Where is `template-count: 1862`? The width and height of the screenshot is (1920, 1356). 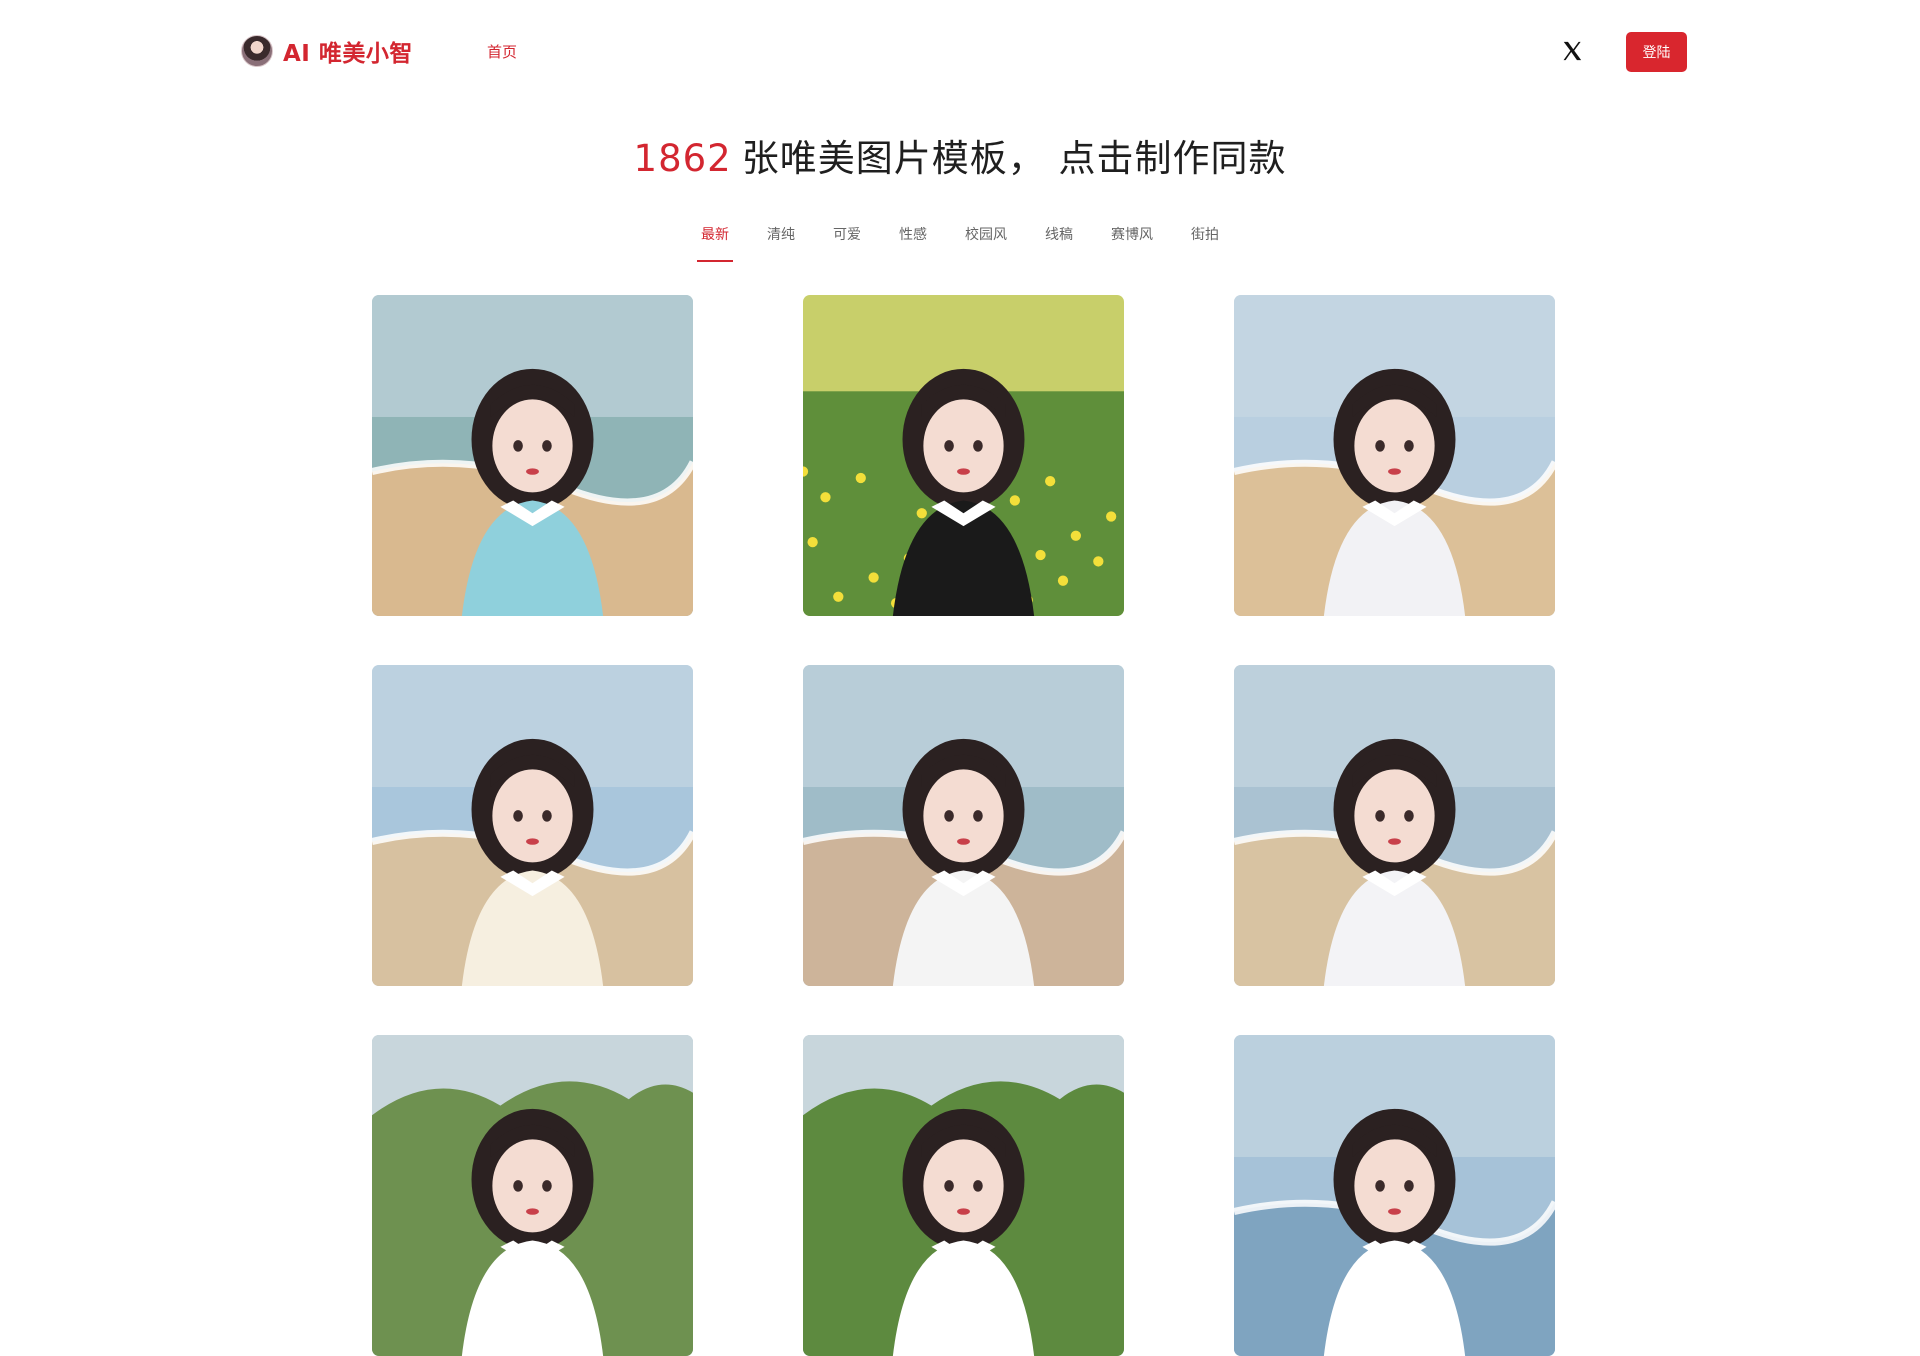
template-count: 1862 is located at coordinates (682, 158).